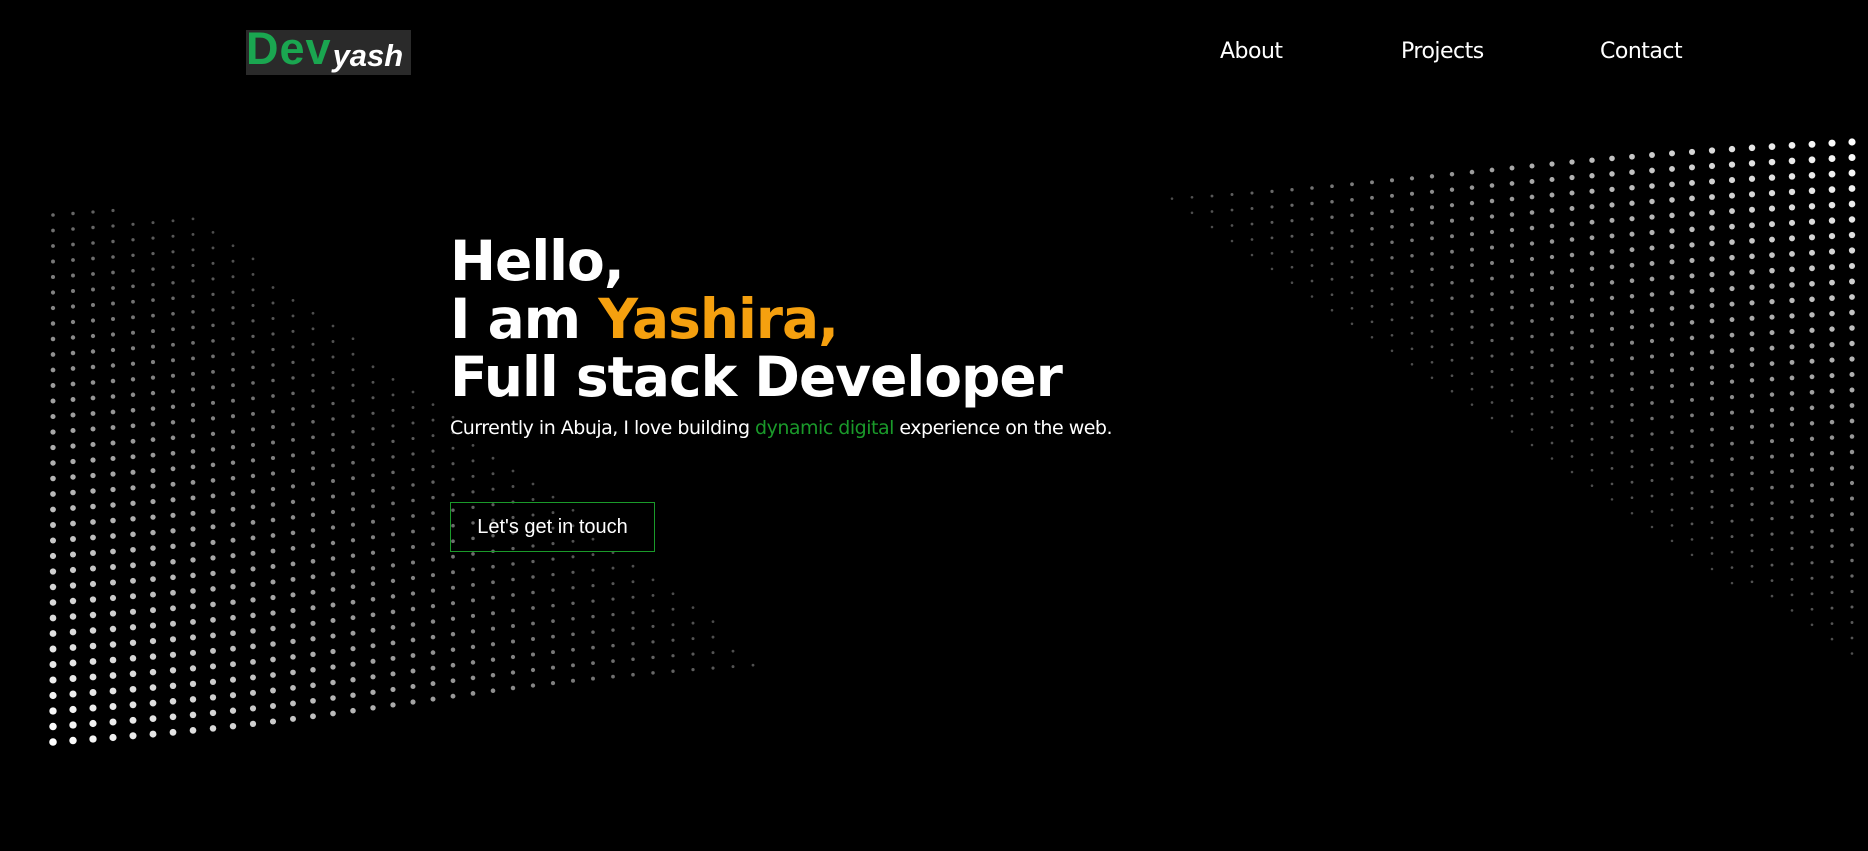 This screenshot has width=1868, height=851. What do you see at coordinates (1442, 52) in the screenshot?
I see `nav-projects-link: Projects` at bounding box center [1442, 52].